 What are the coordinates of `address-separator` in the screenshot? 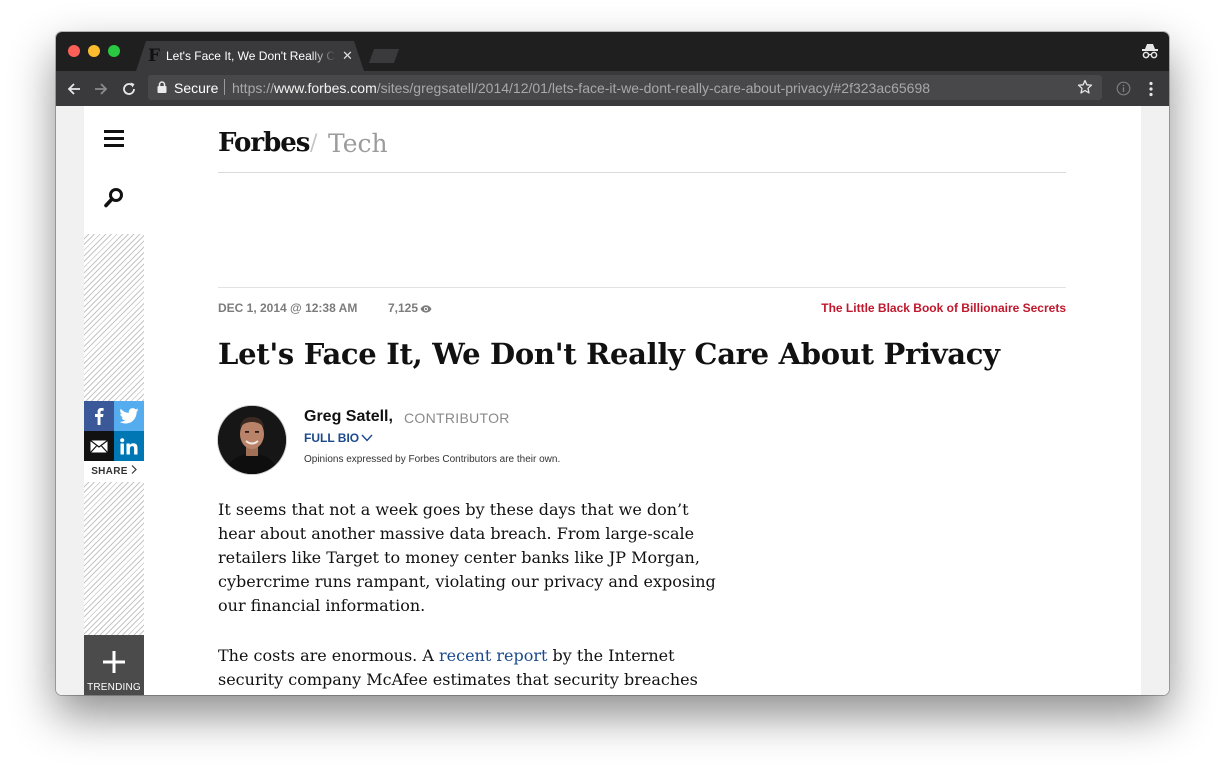 It's located at (224, 87).